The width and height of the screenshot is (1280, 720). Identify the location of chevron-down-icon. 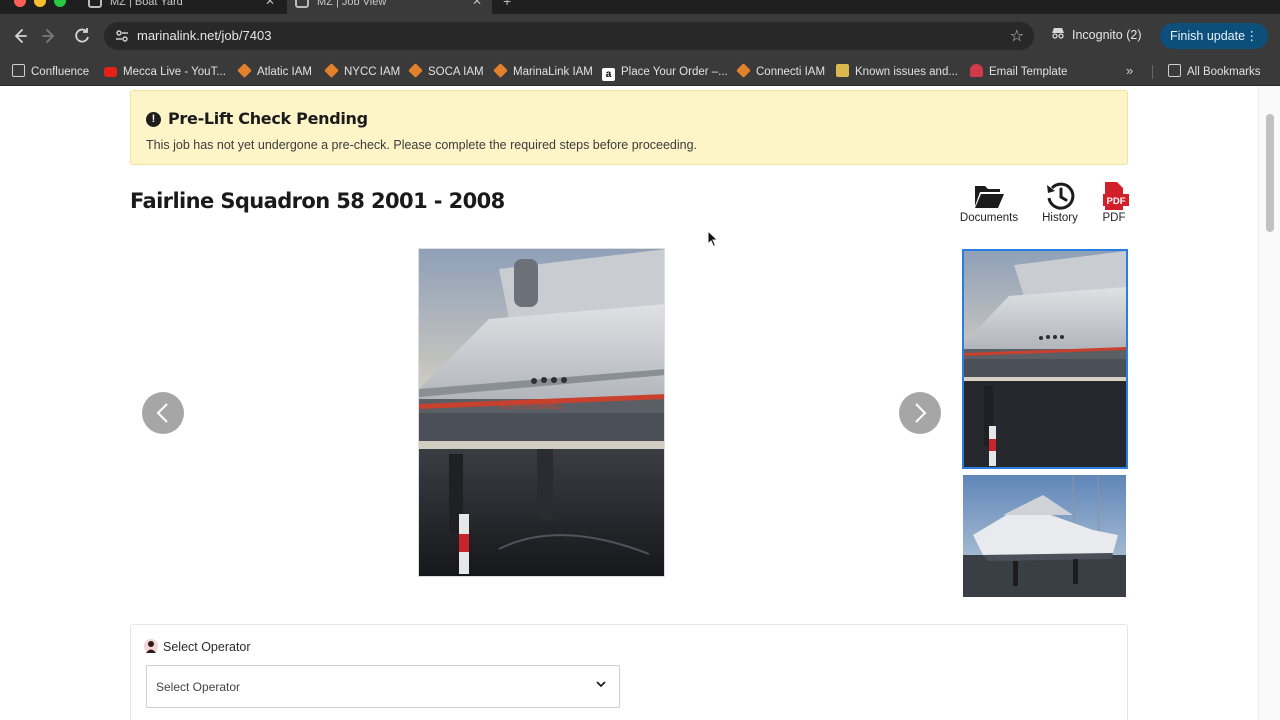
(601, 684).